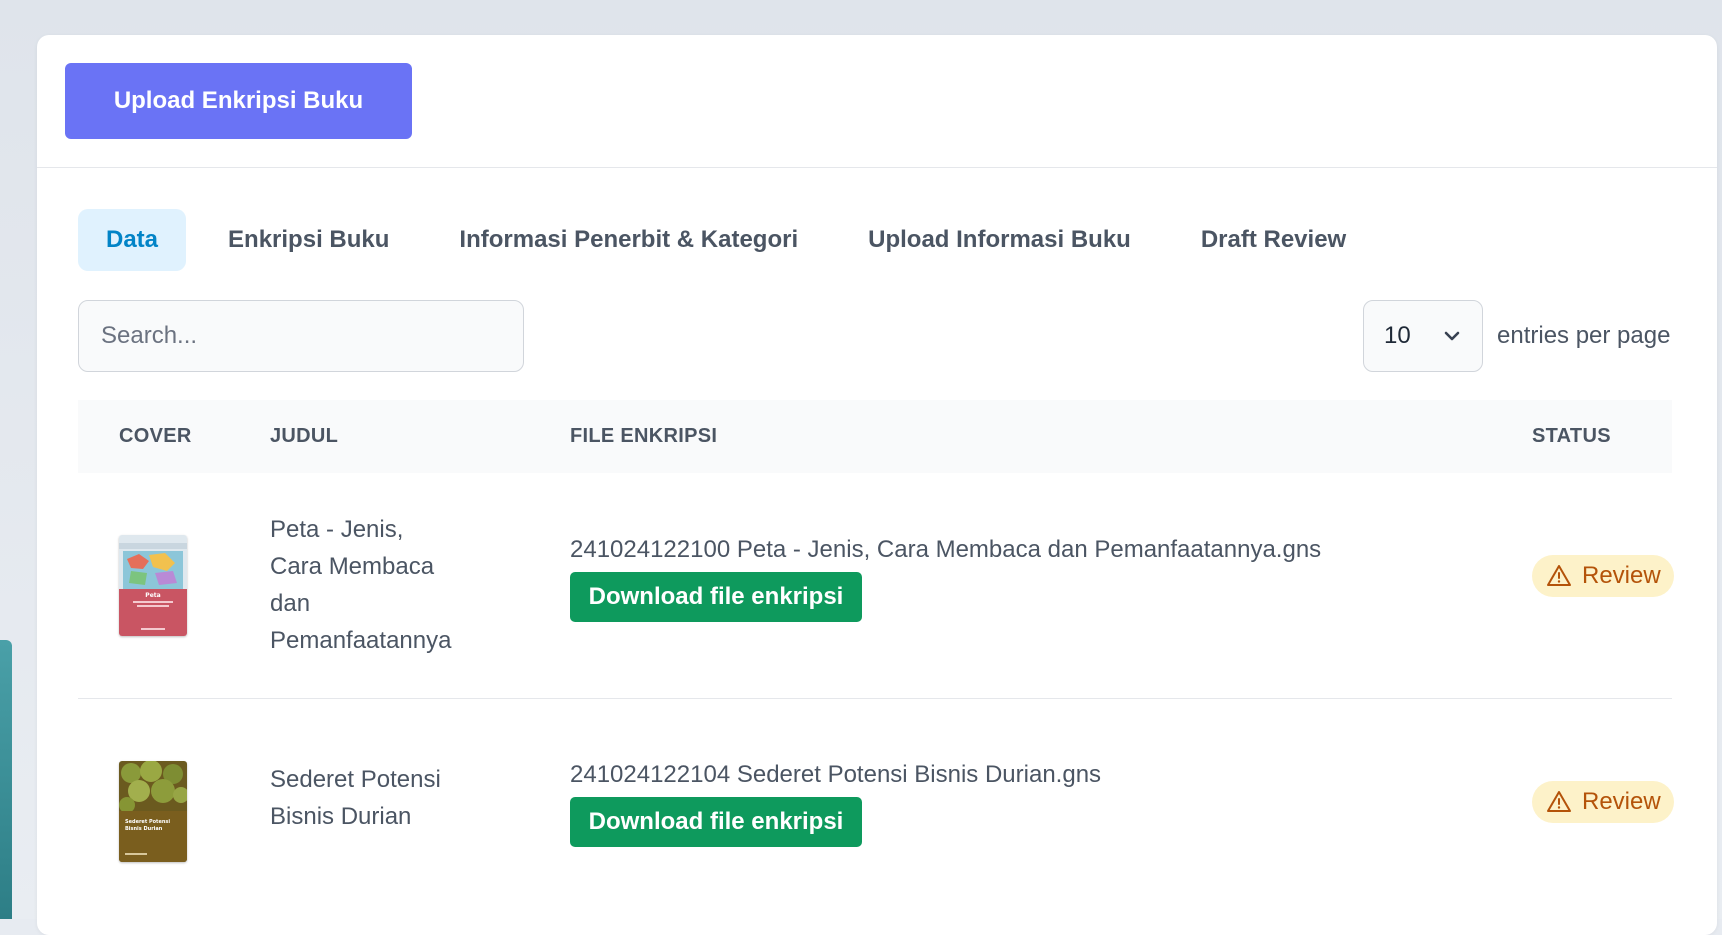  Describe the element at coordinates (1571, 436) in the screenshot. I see `col-status: STATUS` at that location.